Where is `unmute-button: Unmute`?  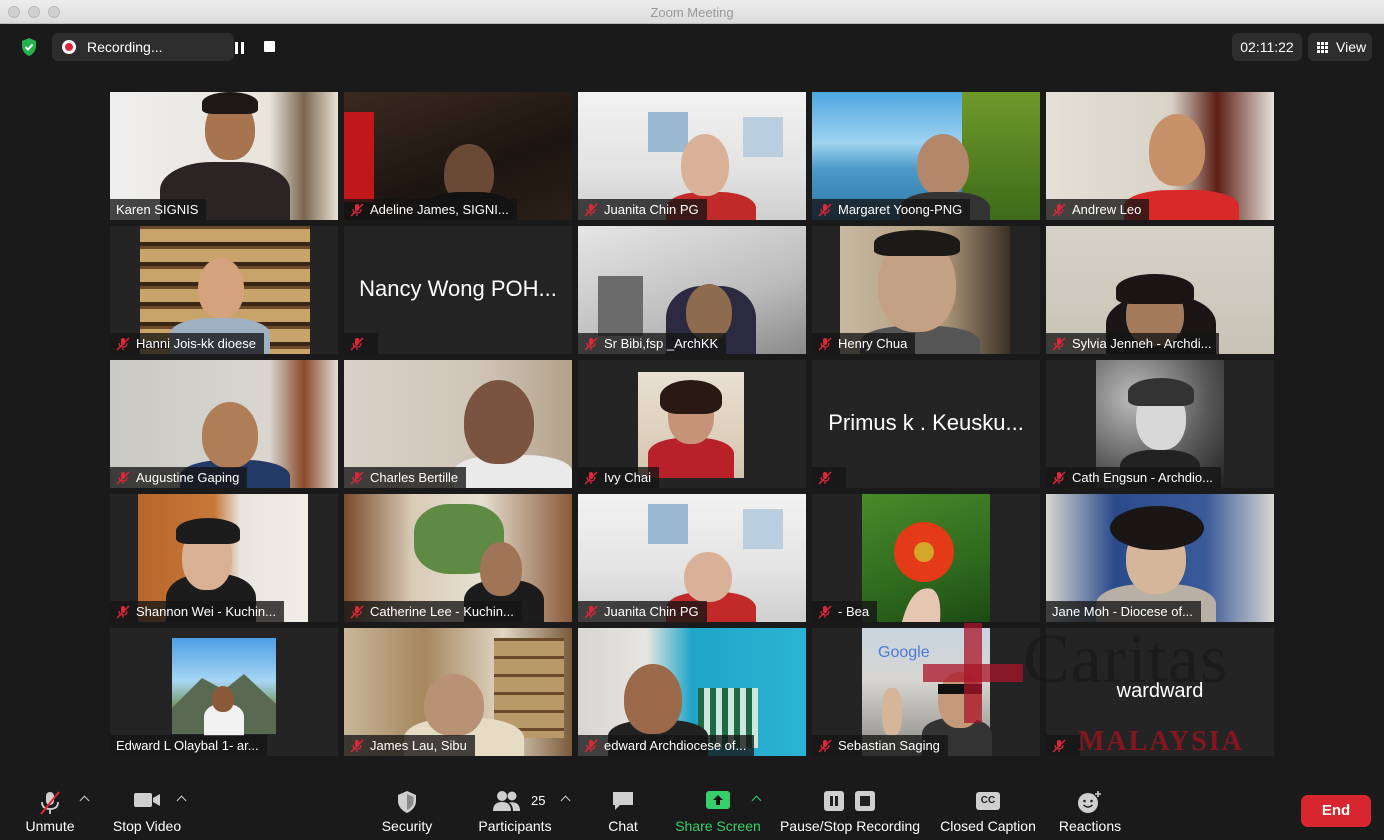 unmute-button: Unmute is located at coordinates (50, 811).